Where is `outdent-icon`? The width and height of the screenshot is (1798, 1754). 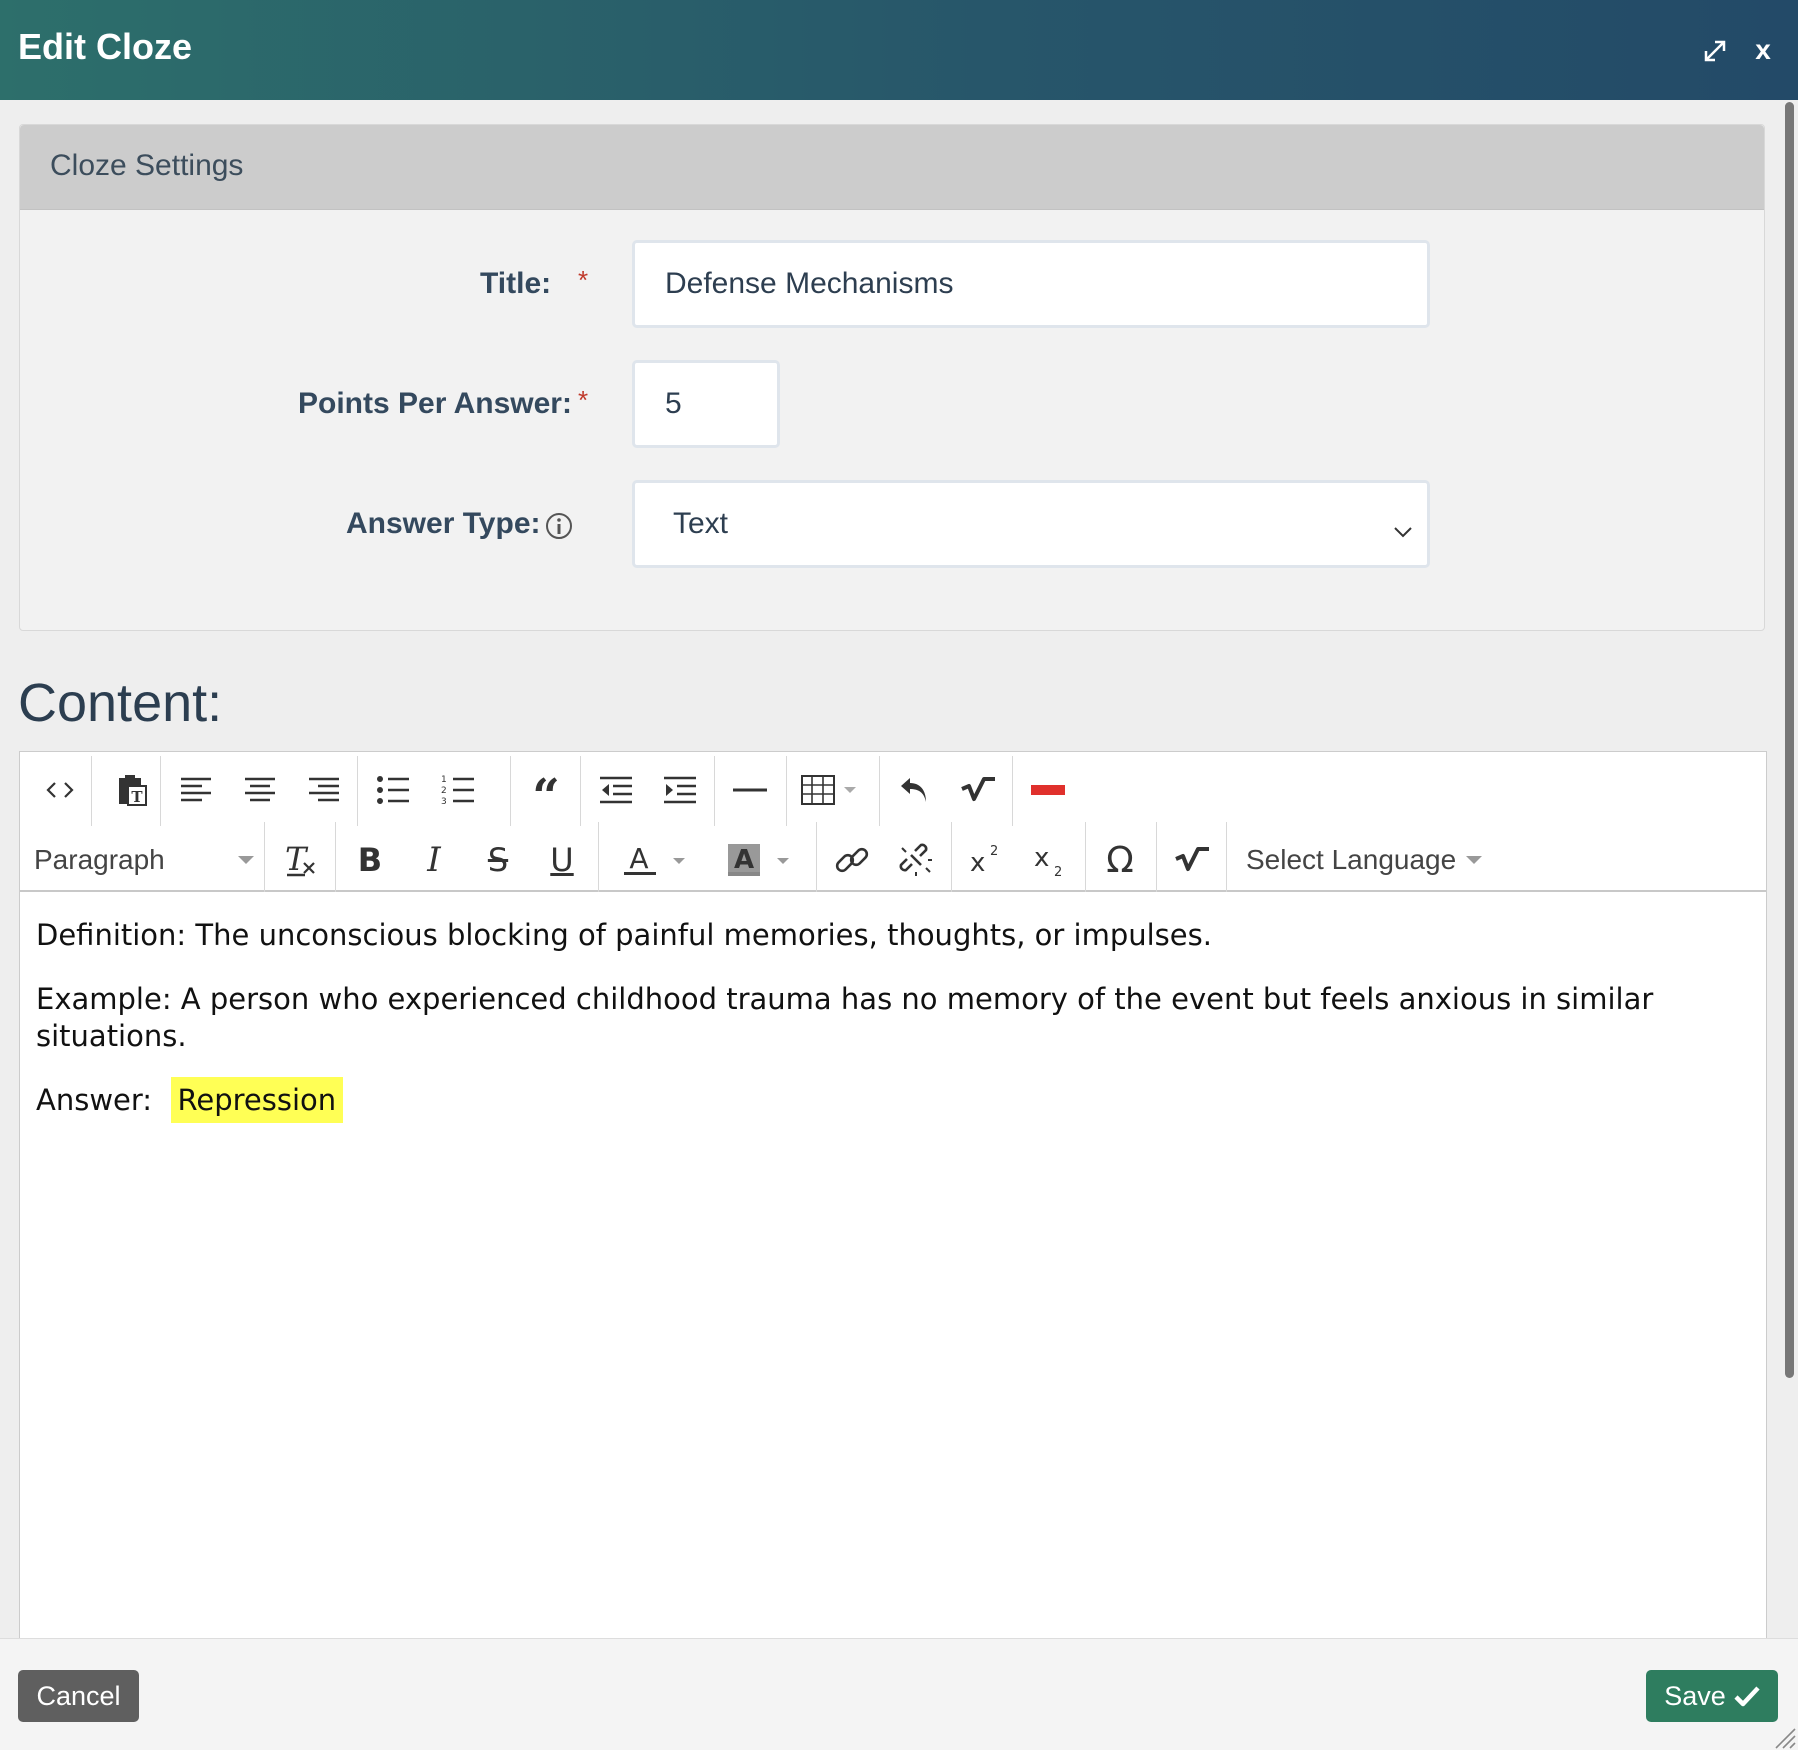 outdent-icon is located at coordinates (616, 790).